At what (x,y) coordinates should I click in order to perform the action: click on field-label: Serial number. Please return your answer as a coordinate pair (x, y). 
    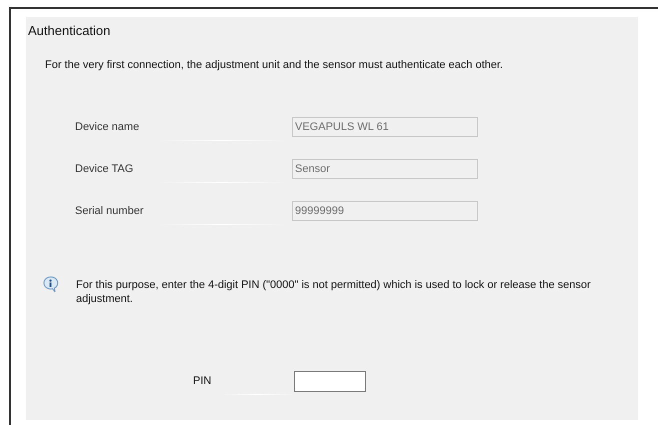
    Looking at the image, I should click on (109, 211).